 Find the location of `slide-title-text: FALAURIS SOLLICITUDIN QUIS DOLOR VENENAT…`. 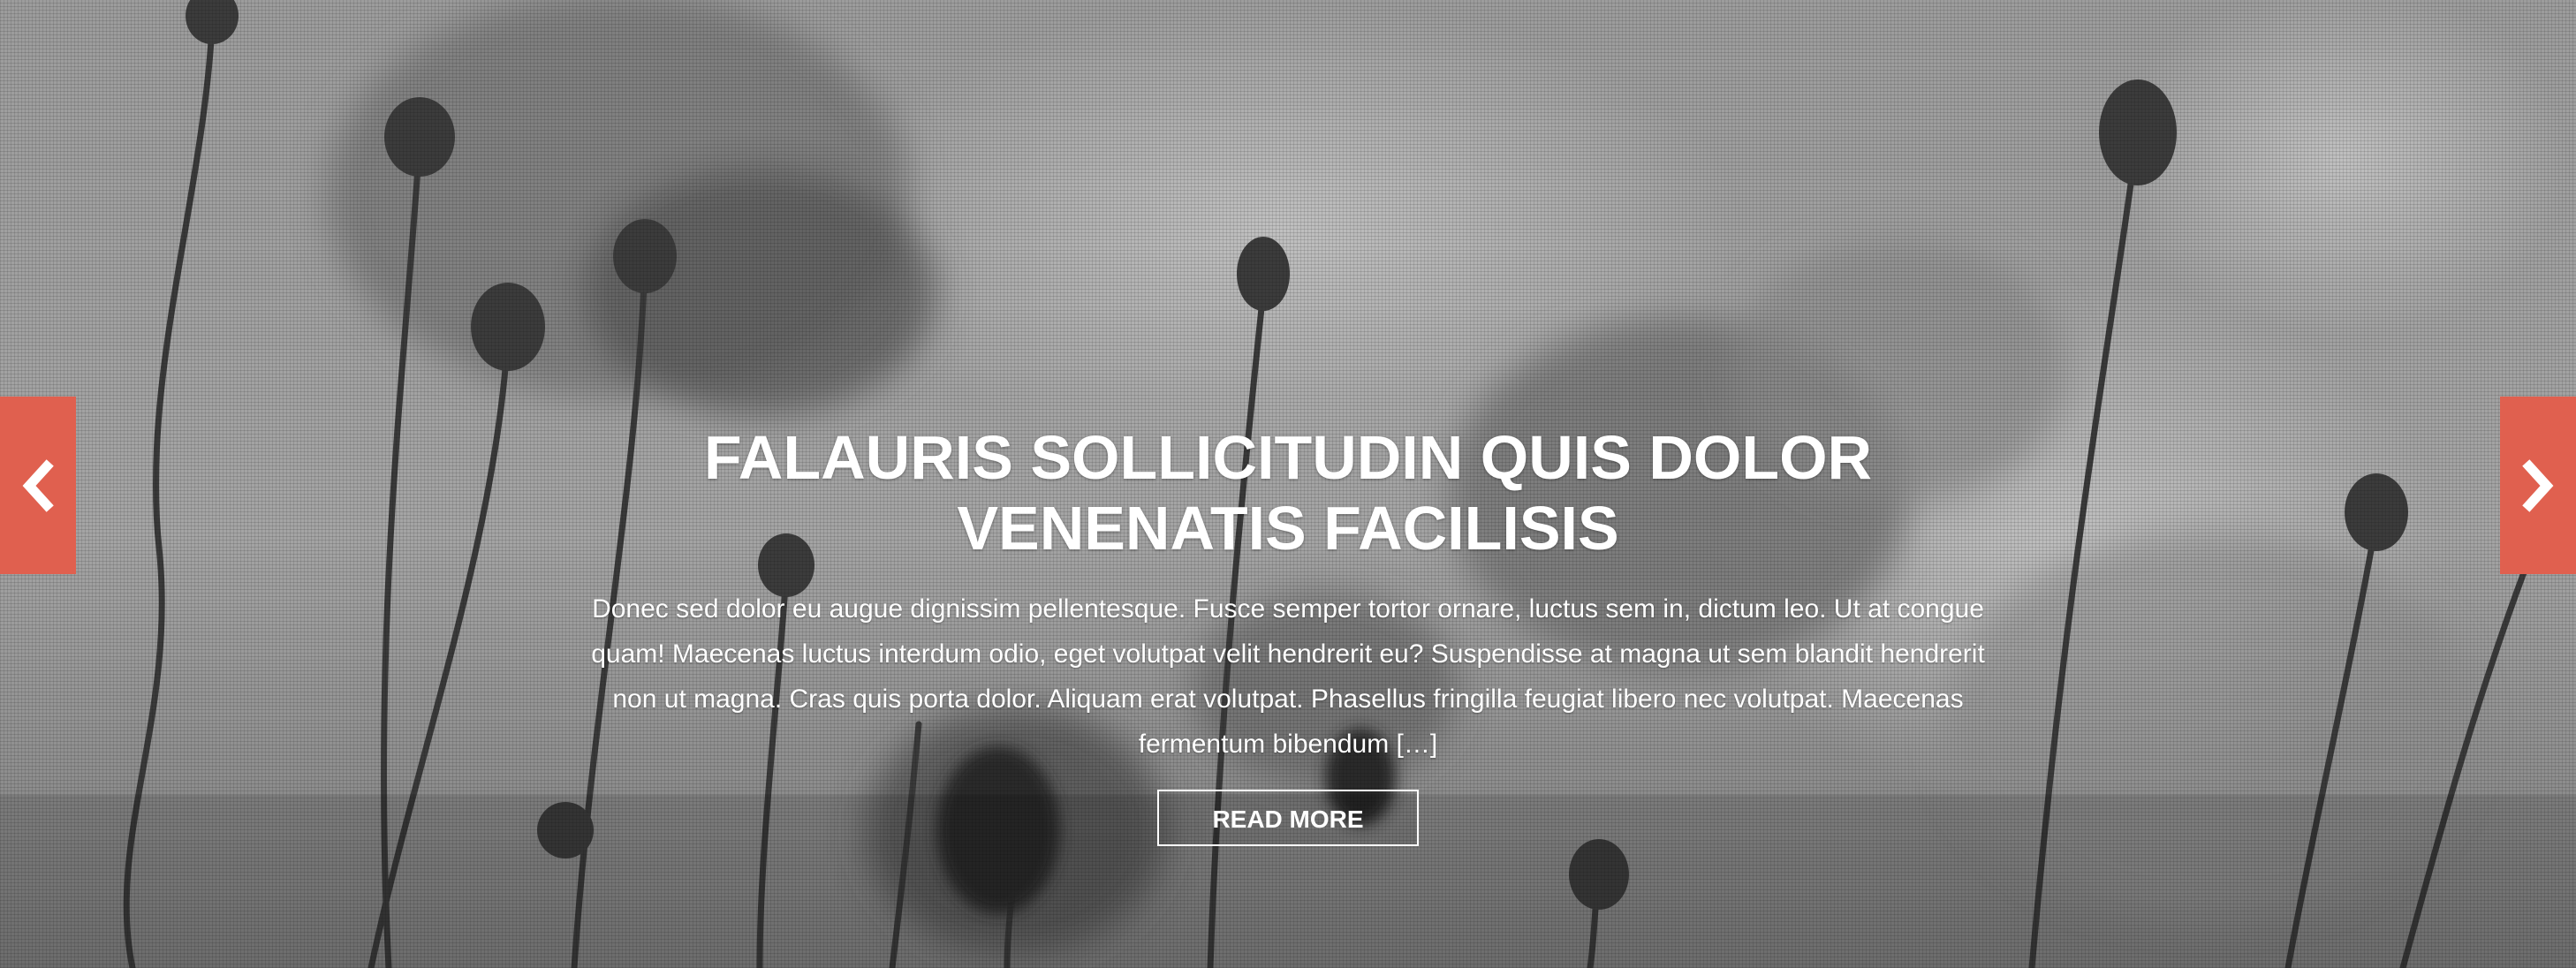

slide-title-text: FALAURIS SOLLICITUDIN QUIS DOLOR VENENAT… is located at coordinates (1288, 492).